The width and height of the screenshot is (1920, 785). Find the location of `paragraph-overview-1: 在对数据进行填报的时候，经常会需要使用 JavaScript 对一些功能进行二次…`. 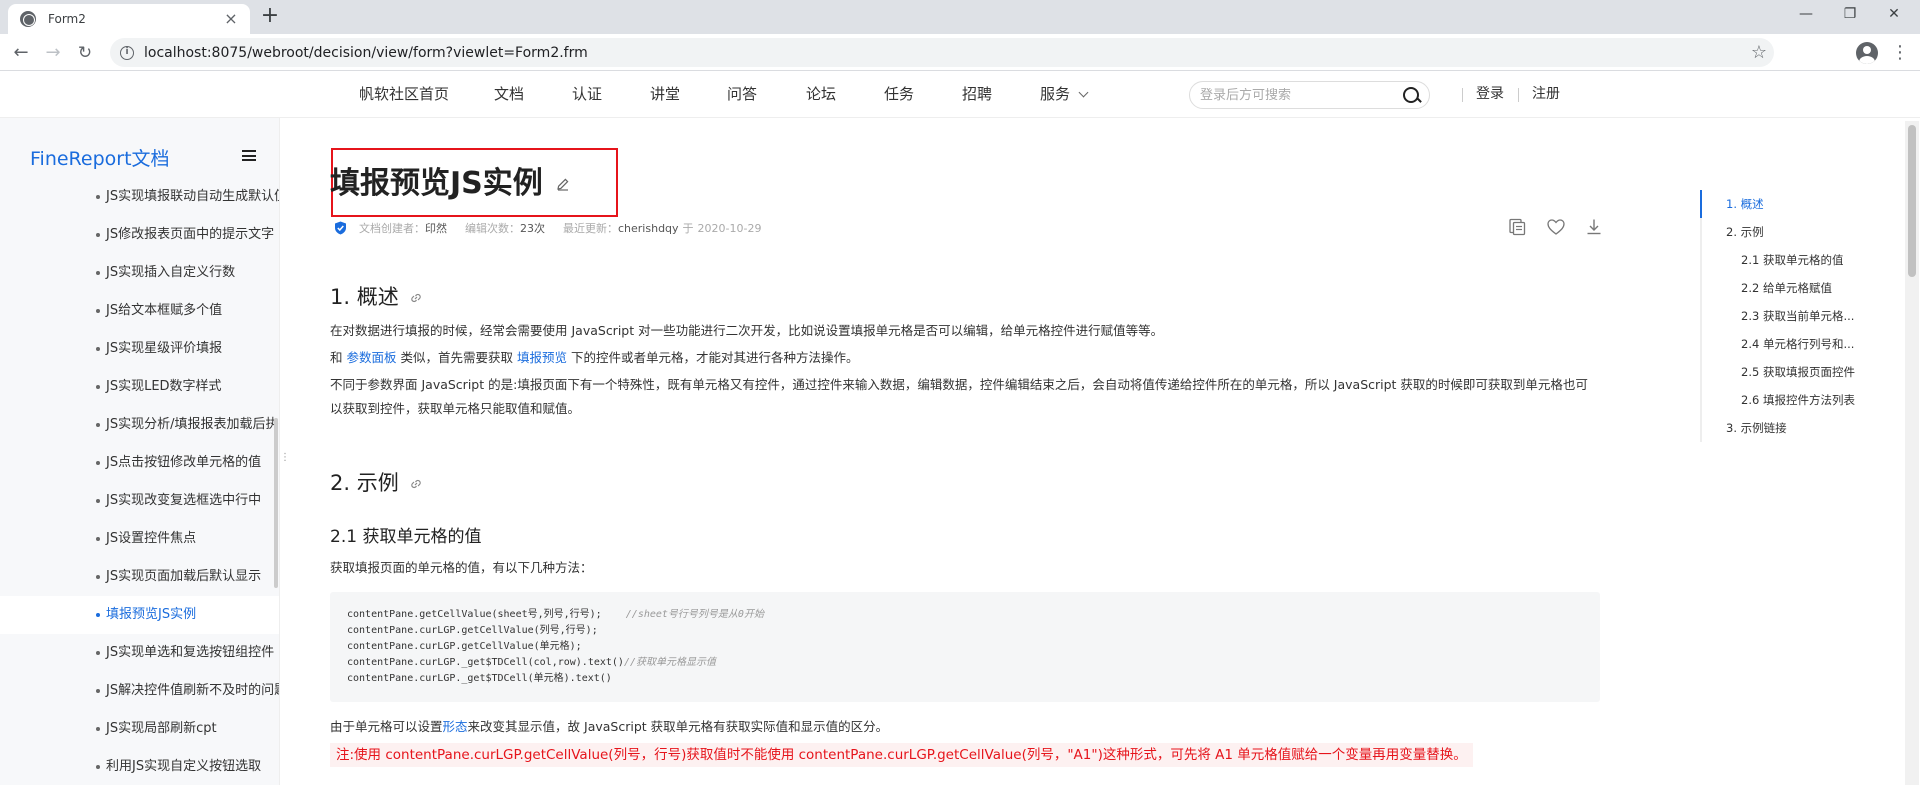

paragraph-overview-1: 在对数据进行填报的时候，经常会需要使用 JavaScript 对一些功能进行二次… is located at coordinates (747, 330).